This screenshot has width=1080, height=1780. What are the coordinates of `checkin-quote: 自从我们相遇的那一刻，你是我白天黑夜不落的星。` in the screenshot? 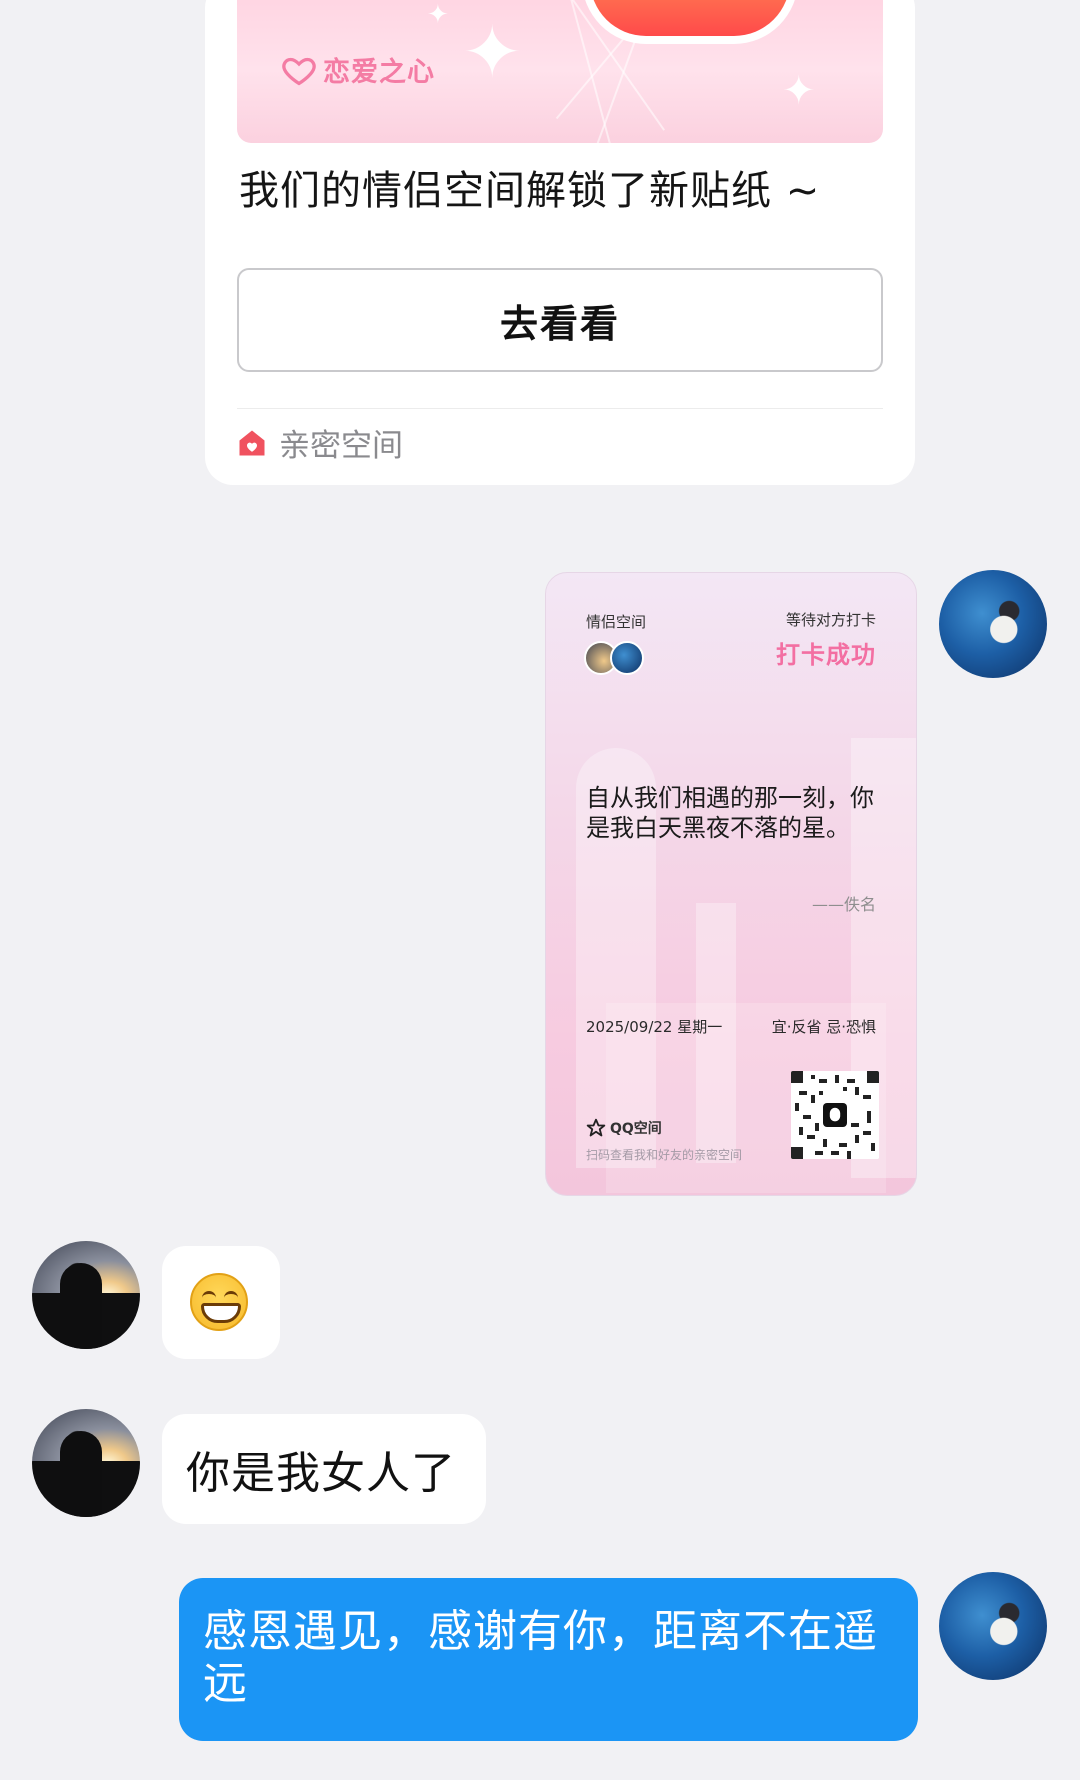 It's located at (730, 813).